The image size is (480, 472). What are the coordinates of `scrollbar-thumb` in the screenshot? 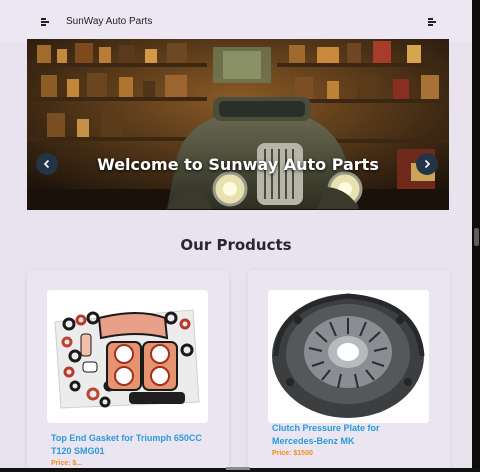 It's located at (476, 237).